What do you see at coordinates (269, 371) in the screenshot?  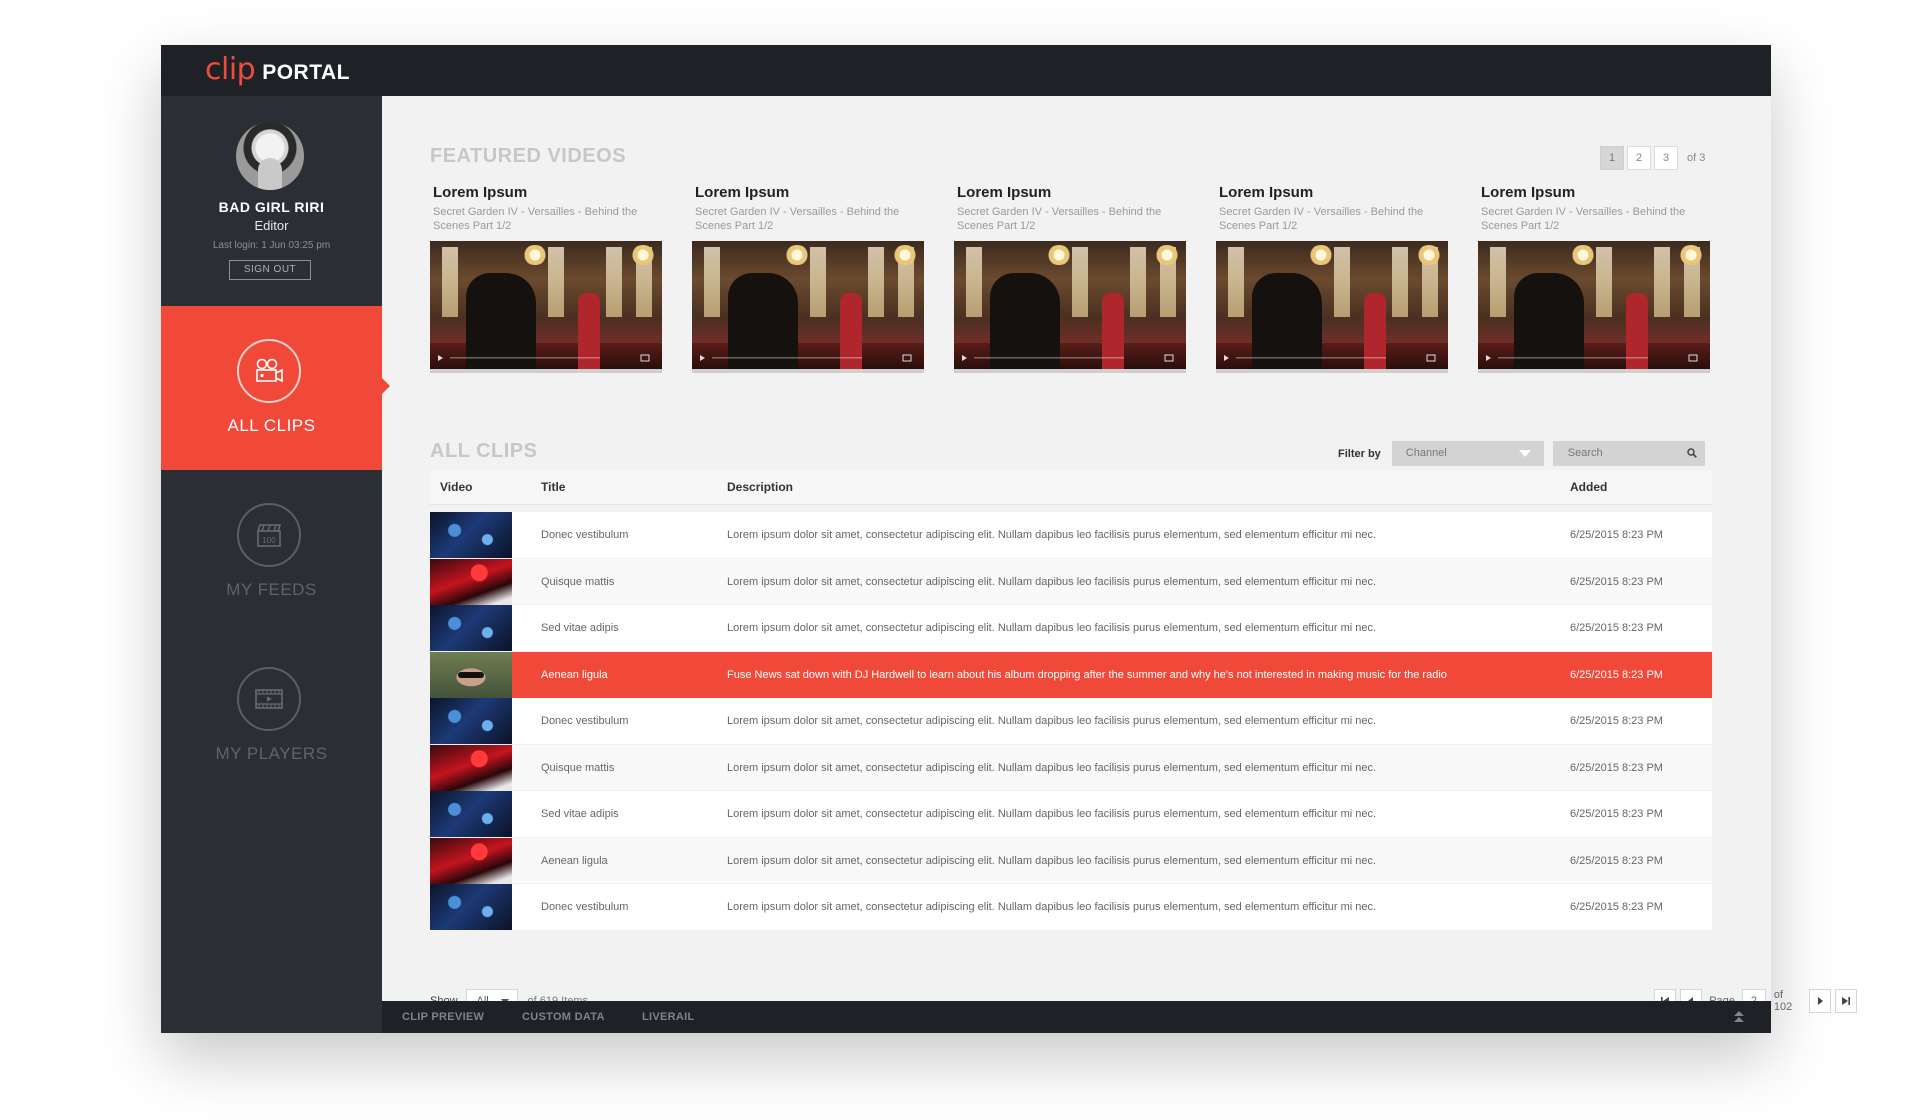 I see `camera-icon` at bounding box center [269, 371].